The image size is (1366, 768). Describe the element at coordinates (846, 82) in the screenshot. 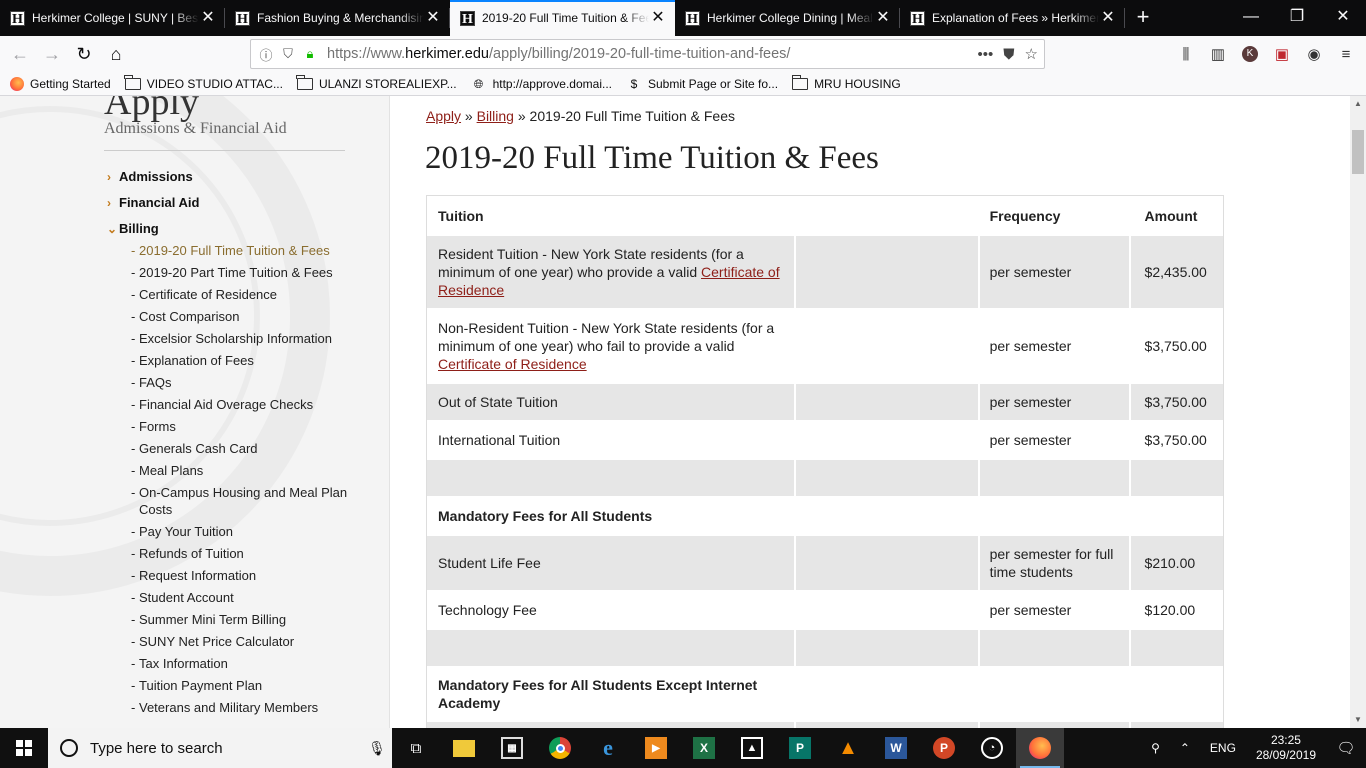

I see `bookmark-mru-housing: MRU HOUSING` at that location.